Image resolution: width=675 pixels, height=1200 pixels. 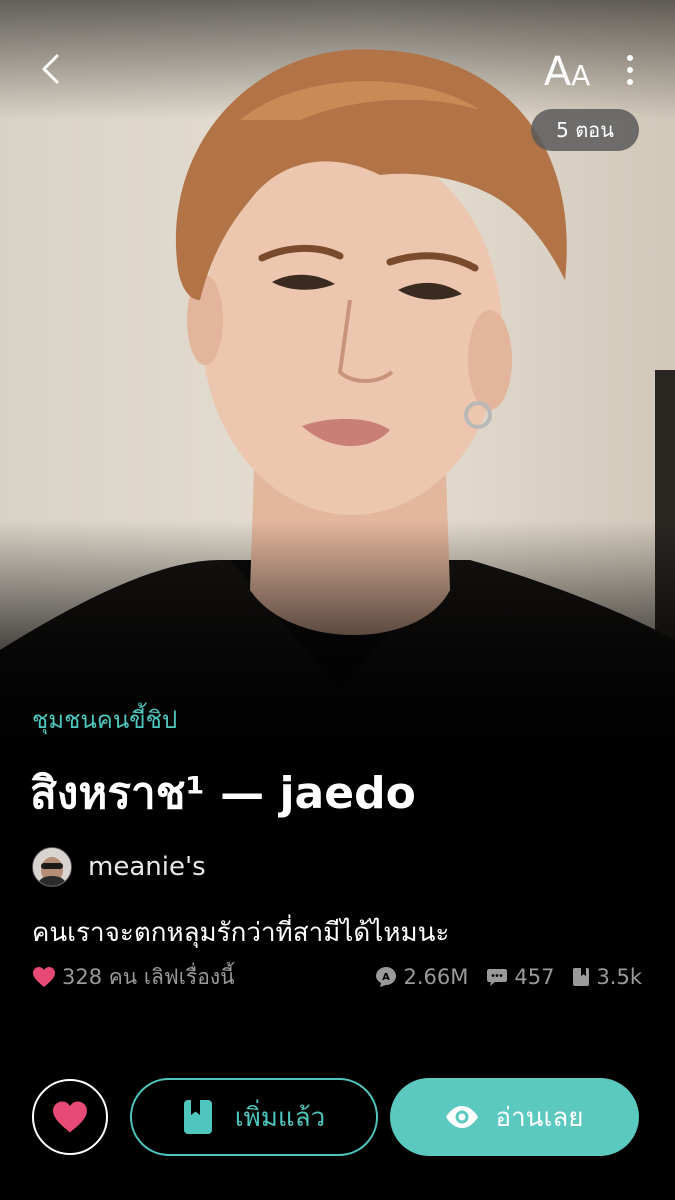 I want to click on bookmarks-stat: 3.5k, so click(x=607, y=977).